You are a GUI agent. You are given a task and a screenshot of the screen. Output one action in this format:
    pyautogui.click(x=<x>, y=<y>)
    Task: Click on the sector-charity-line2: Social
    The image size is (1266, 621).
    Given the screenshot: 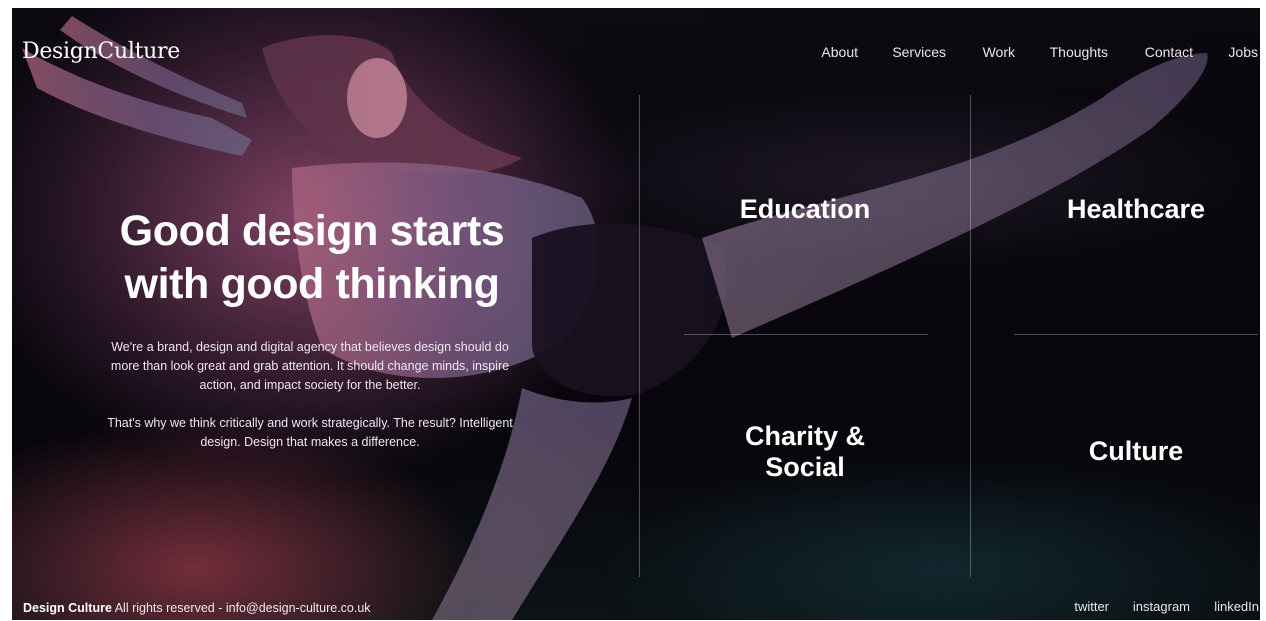 What is the action you would take?
    pyautogui.click(x=805, y=467)
    